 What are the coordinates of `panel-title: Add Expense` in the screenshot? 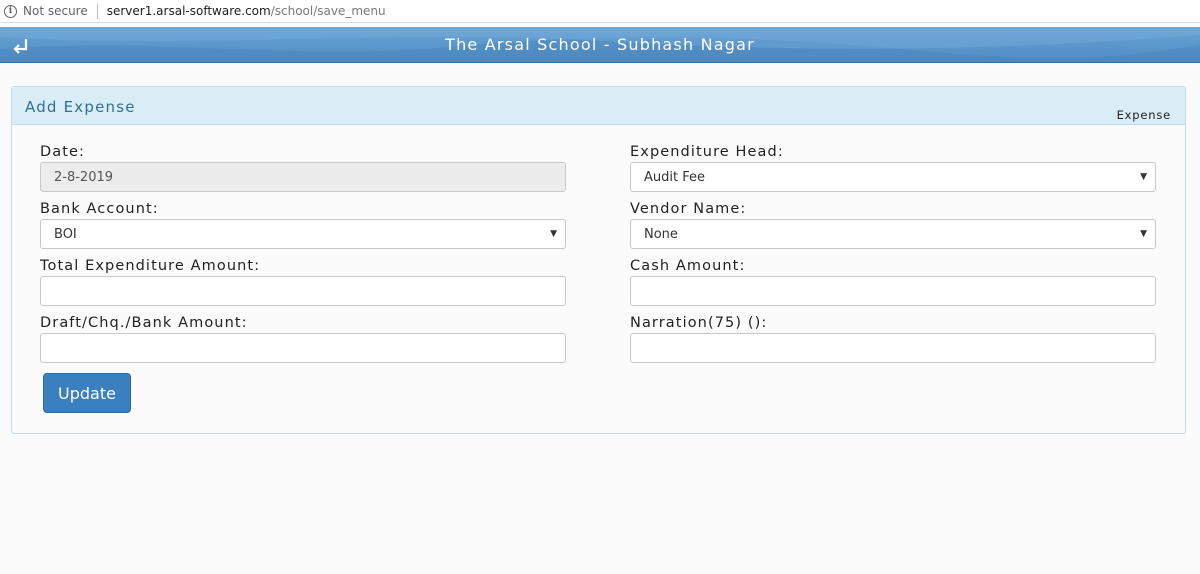 It's located at (80, 107).